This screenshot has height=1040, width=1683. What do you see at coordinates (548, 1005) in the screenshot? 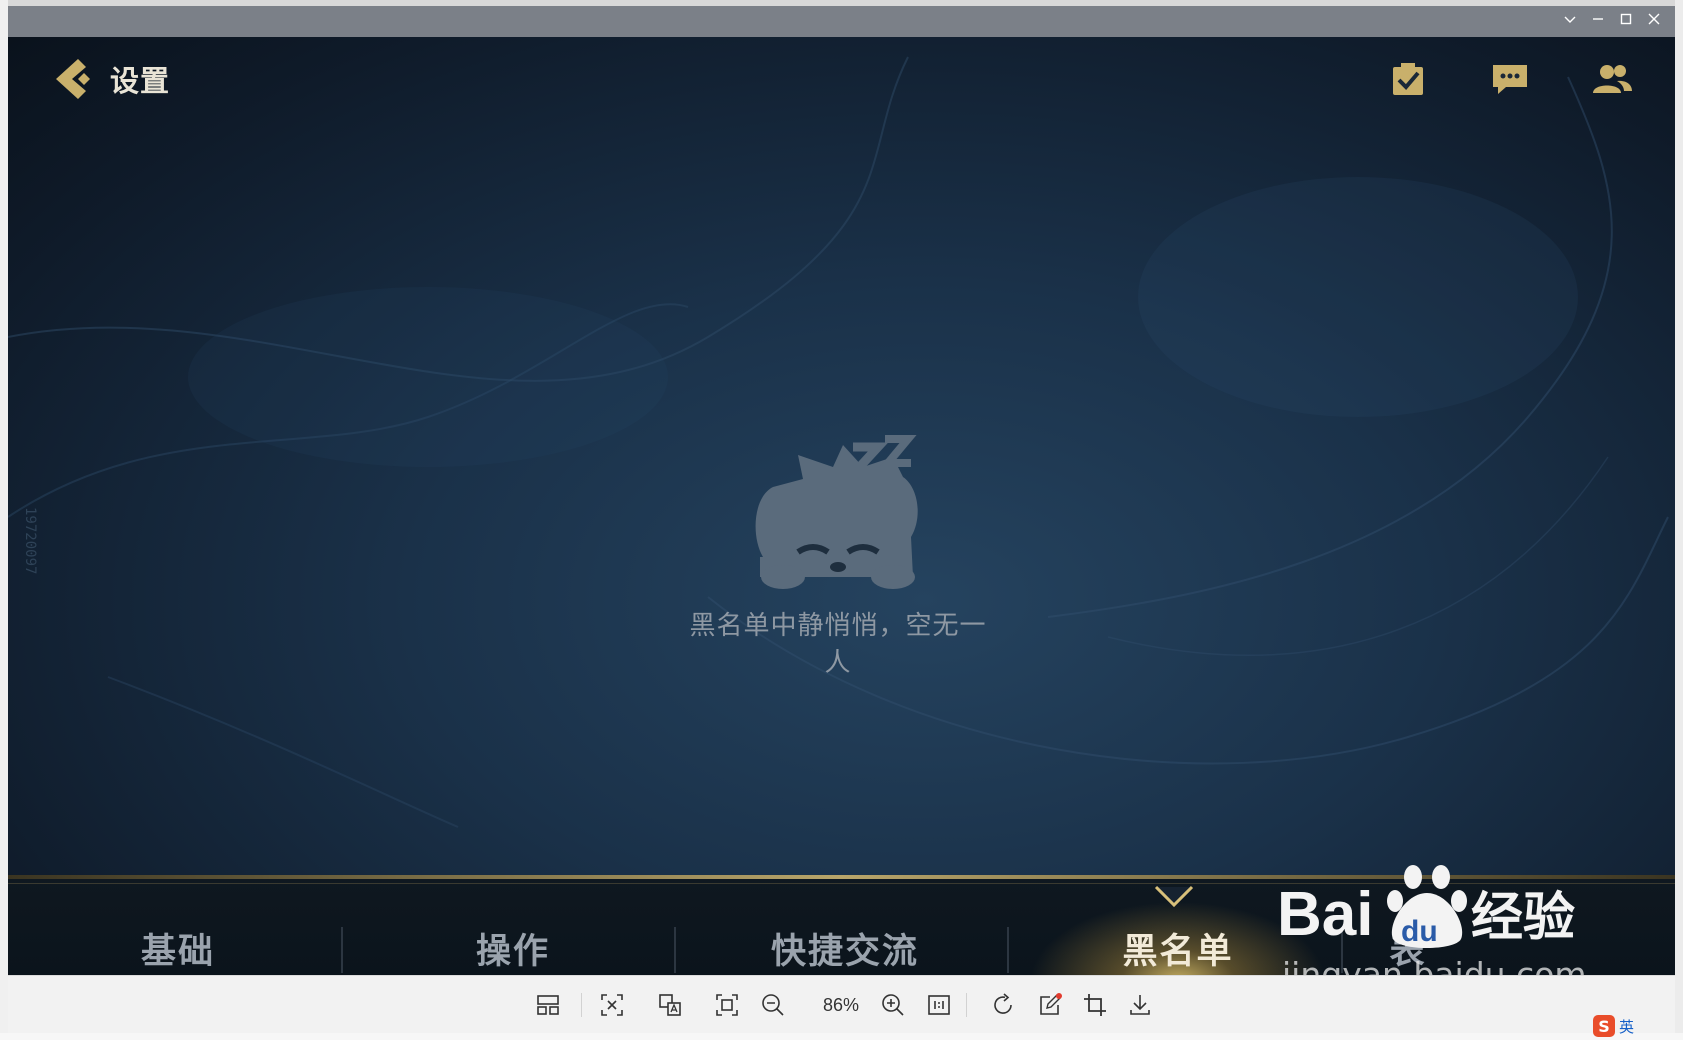
I see `layout-icon` at bounding box center [548, 1005].